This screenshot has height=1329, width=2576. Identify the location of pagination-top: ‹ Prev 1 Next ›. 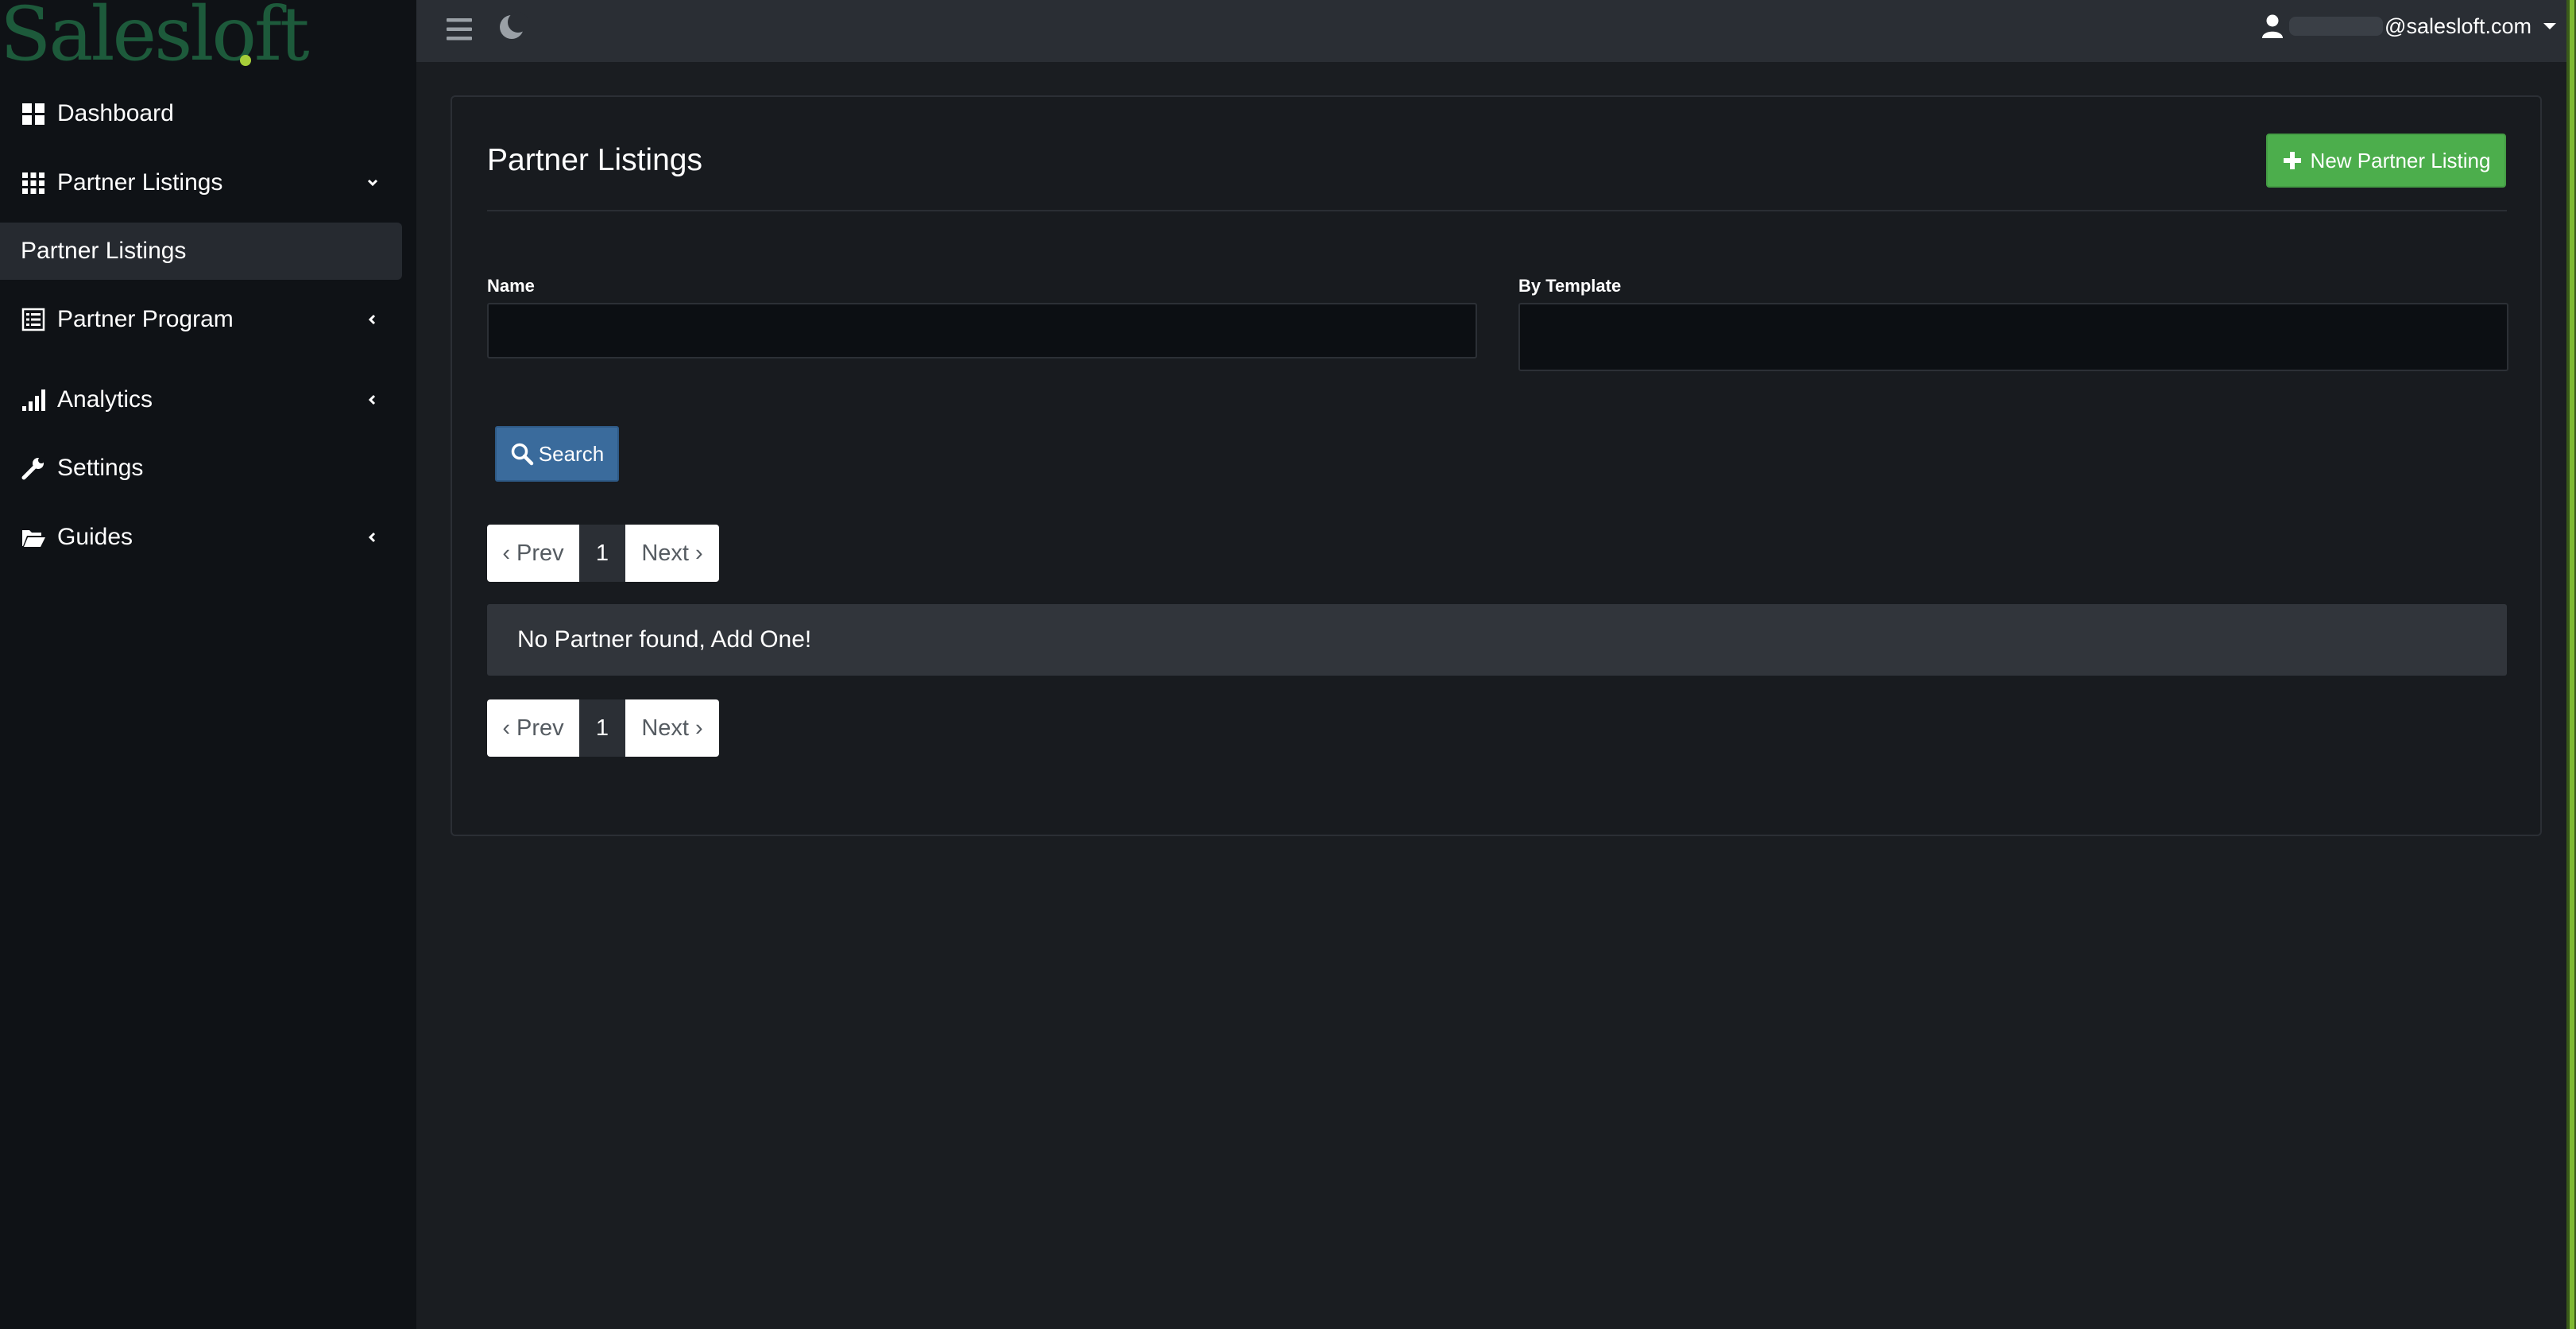
(603, 553).